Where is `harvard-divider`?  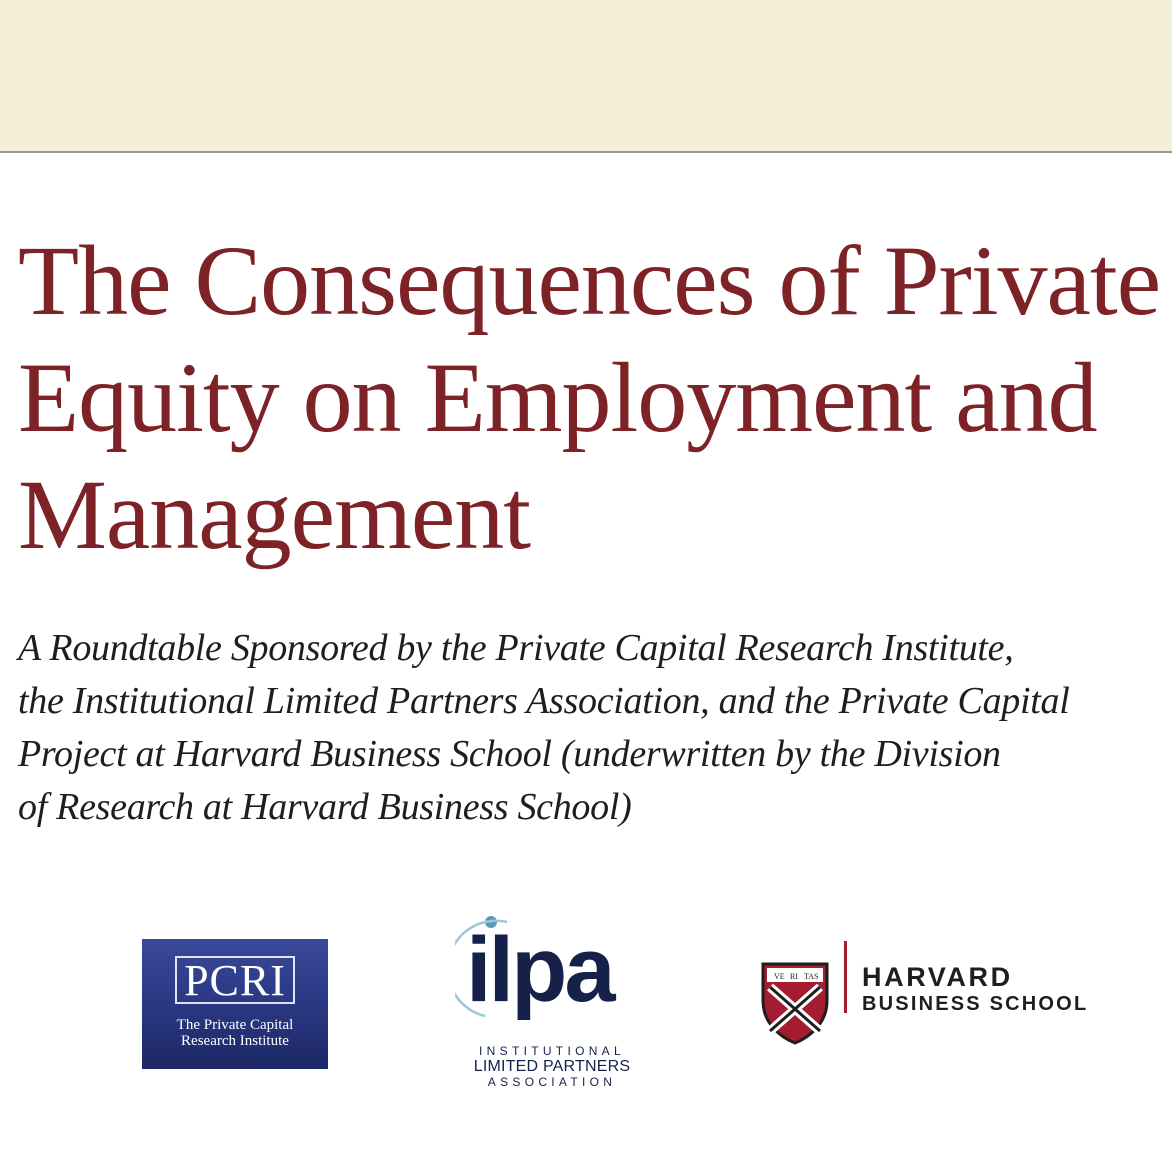
harvard-divider is located at coordinates (845, 977).